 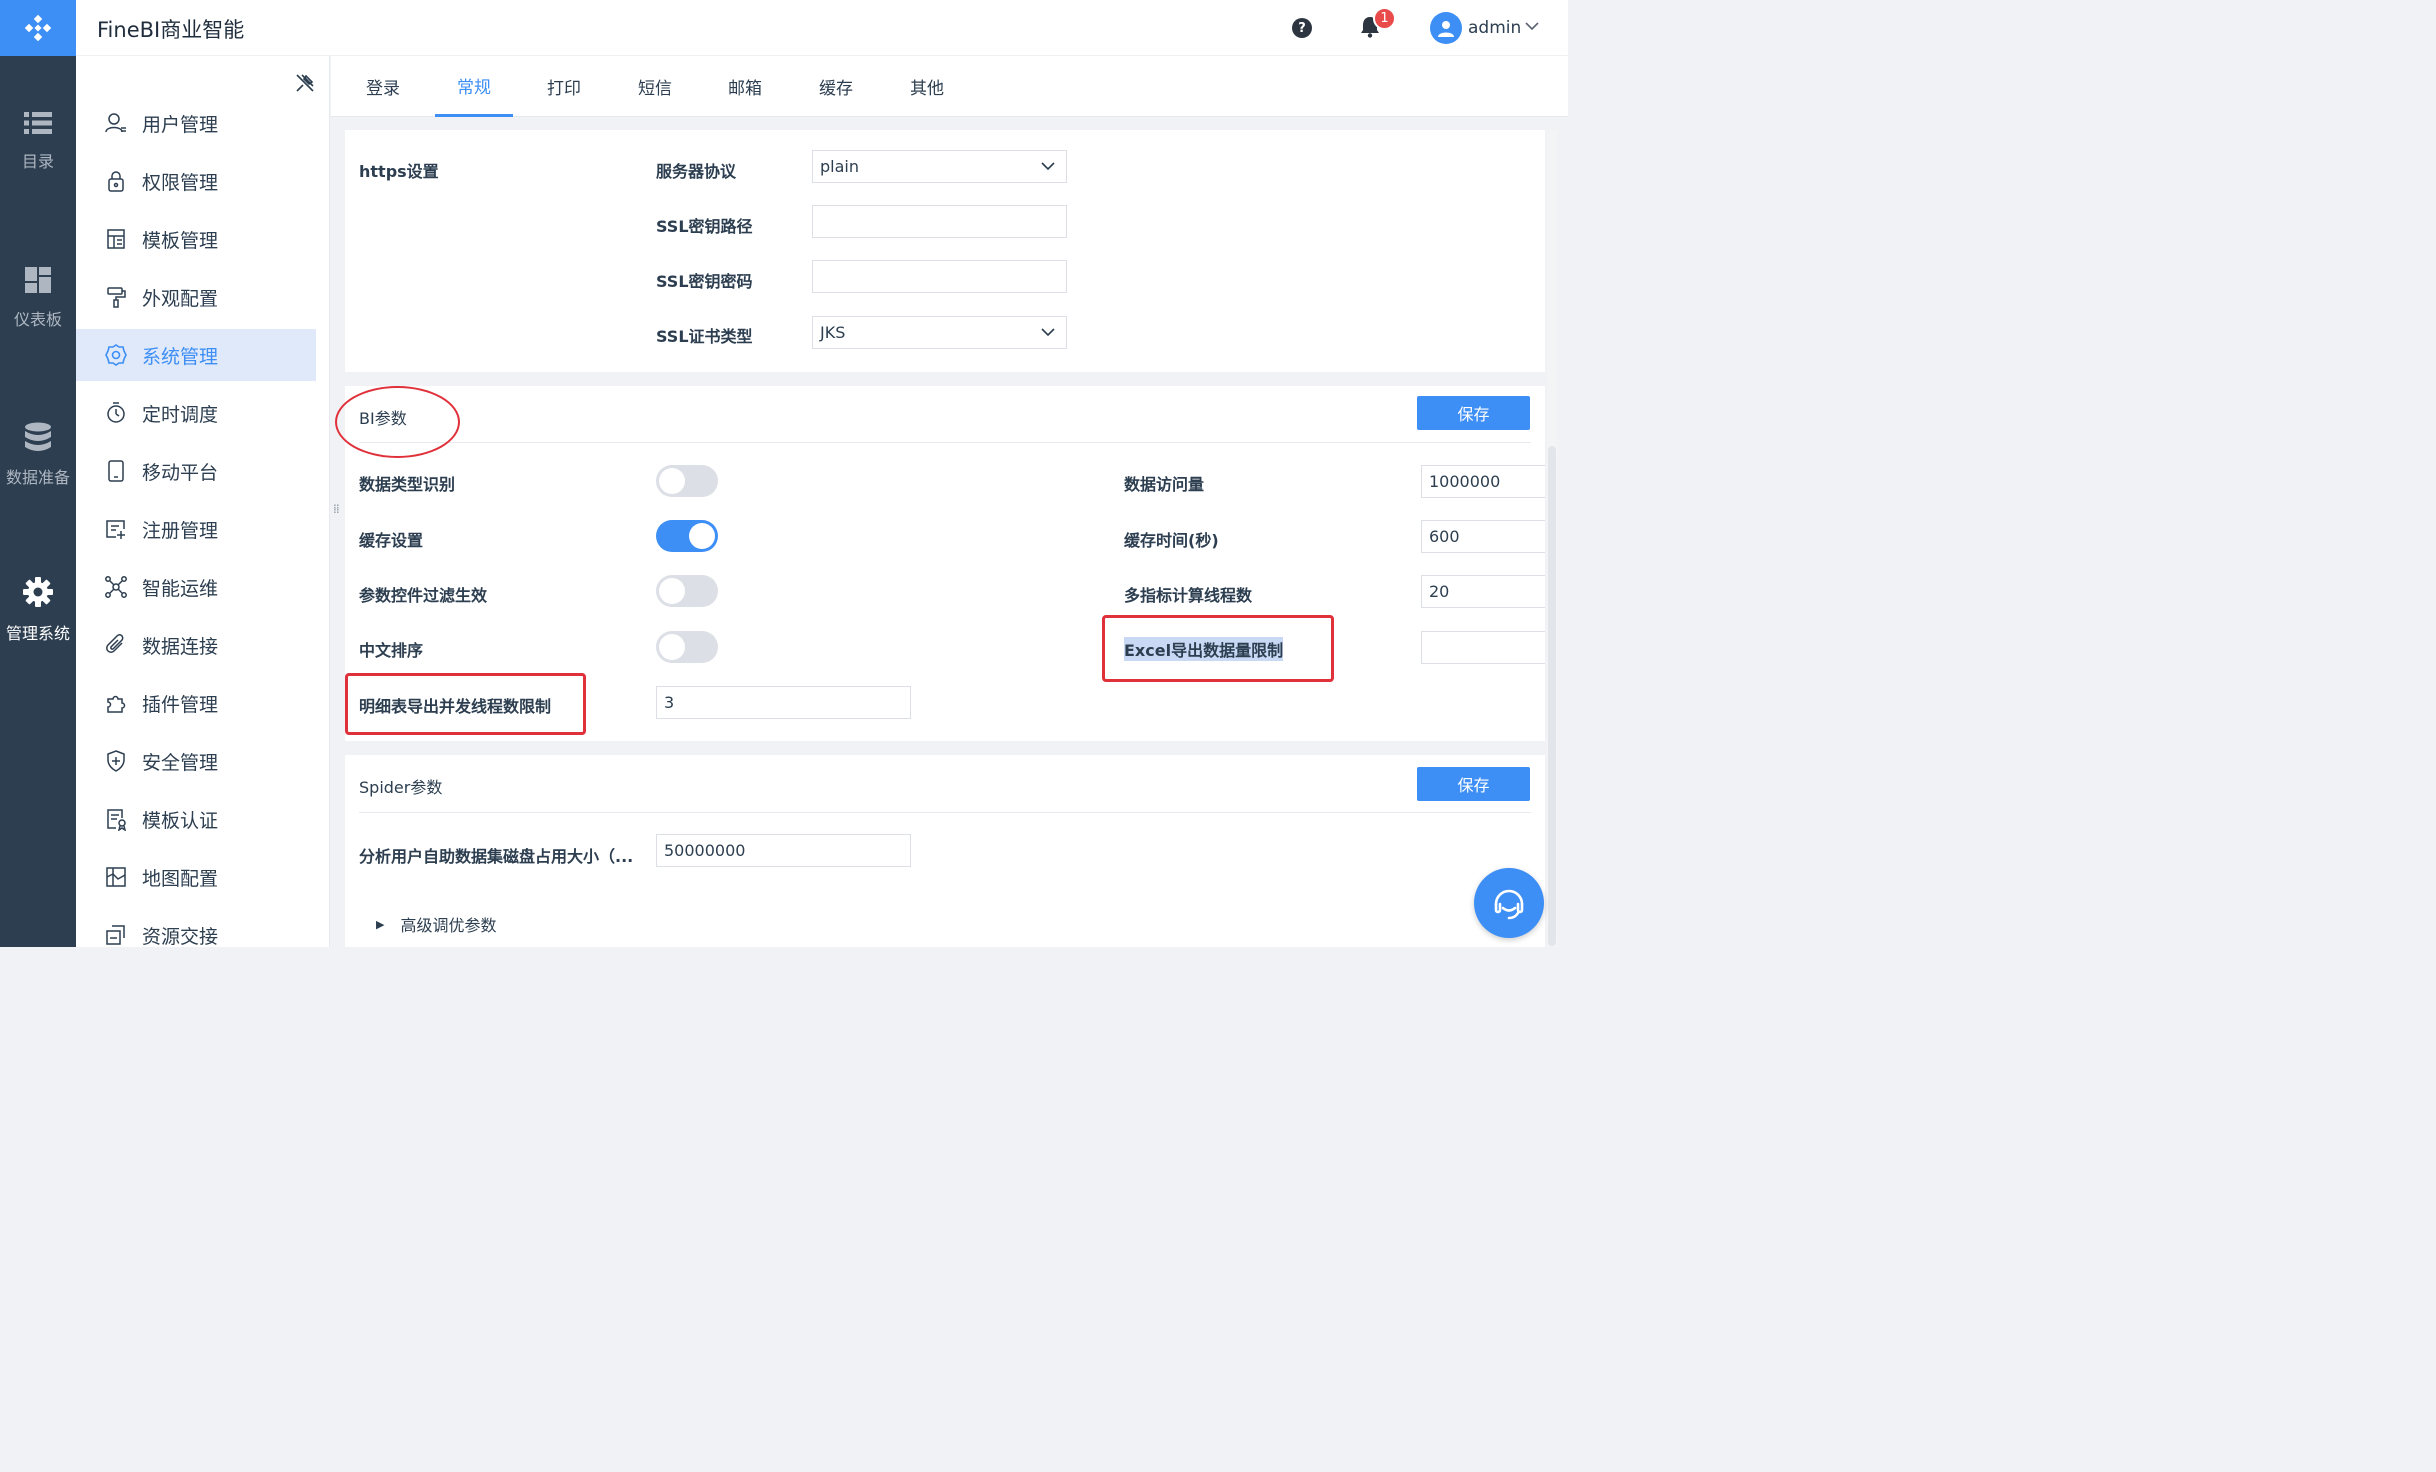 I want to click on multi-metric-threads-input: 20, so click(x=1483, y=591).